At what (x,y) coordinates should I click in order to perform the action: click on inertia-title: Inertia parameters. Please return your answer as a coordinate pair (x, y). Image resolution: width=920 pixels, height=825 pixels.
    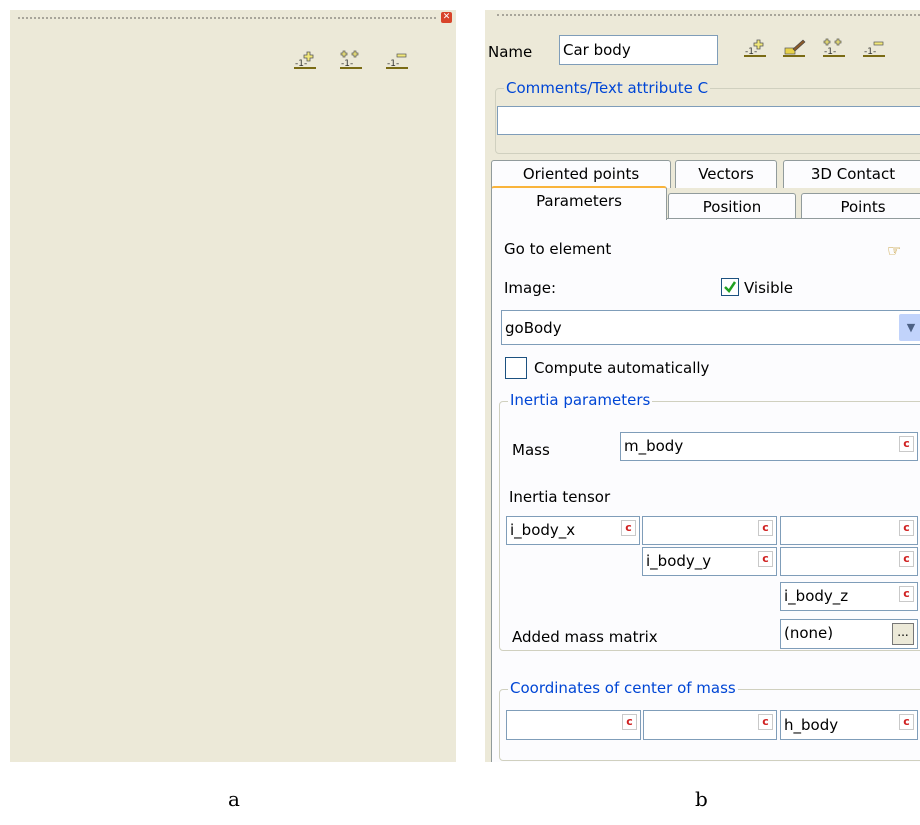
    Looking at the image, I should click on (580, 400).